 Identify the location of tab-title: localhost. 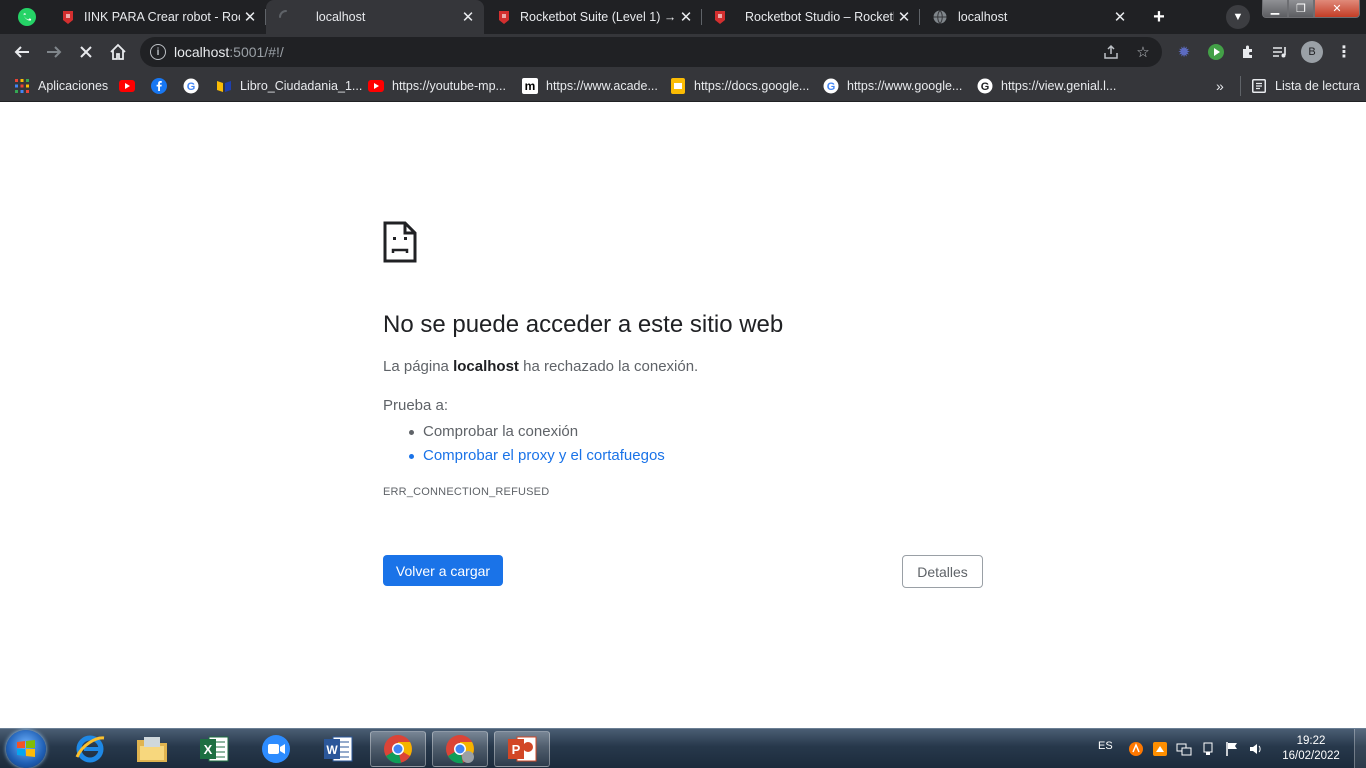
(983, 17).